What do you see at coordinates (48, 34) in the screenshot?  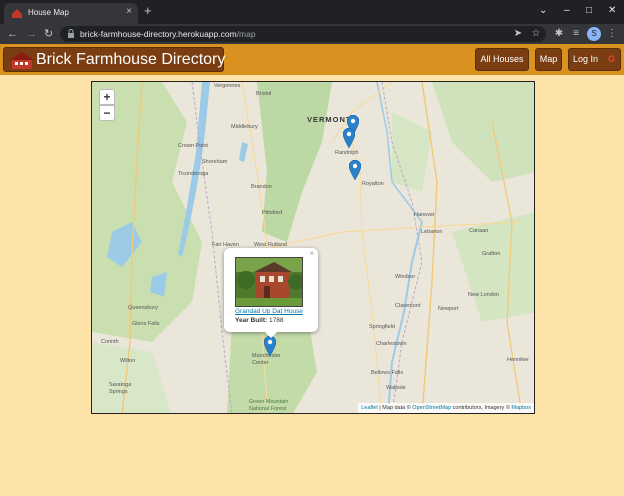 I see `reload-icon: ↻` at bounding box center [48, 34].